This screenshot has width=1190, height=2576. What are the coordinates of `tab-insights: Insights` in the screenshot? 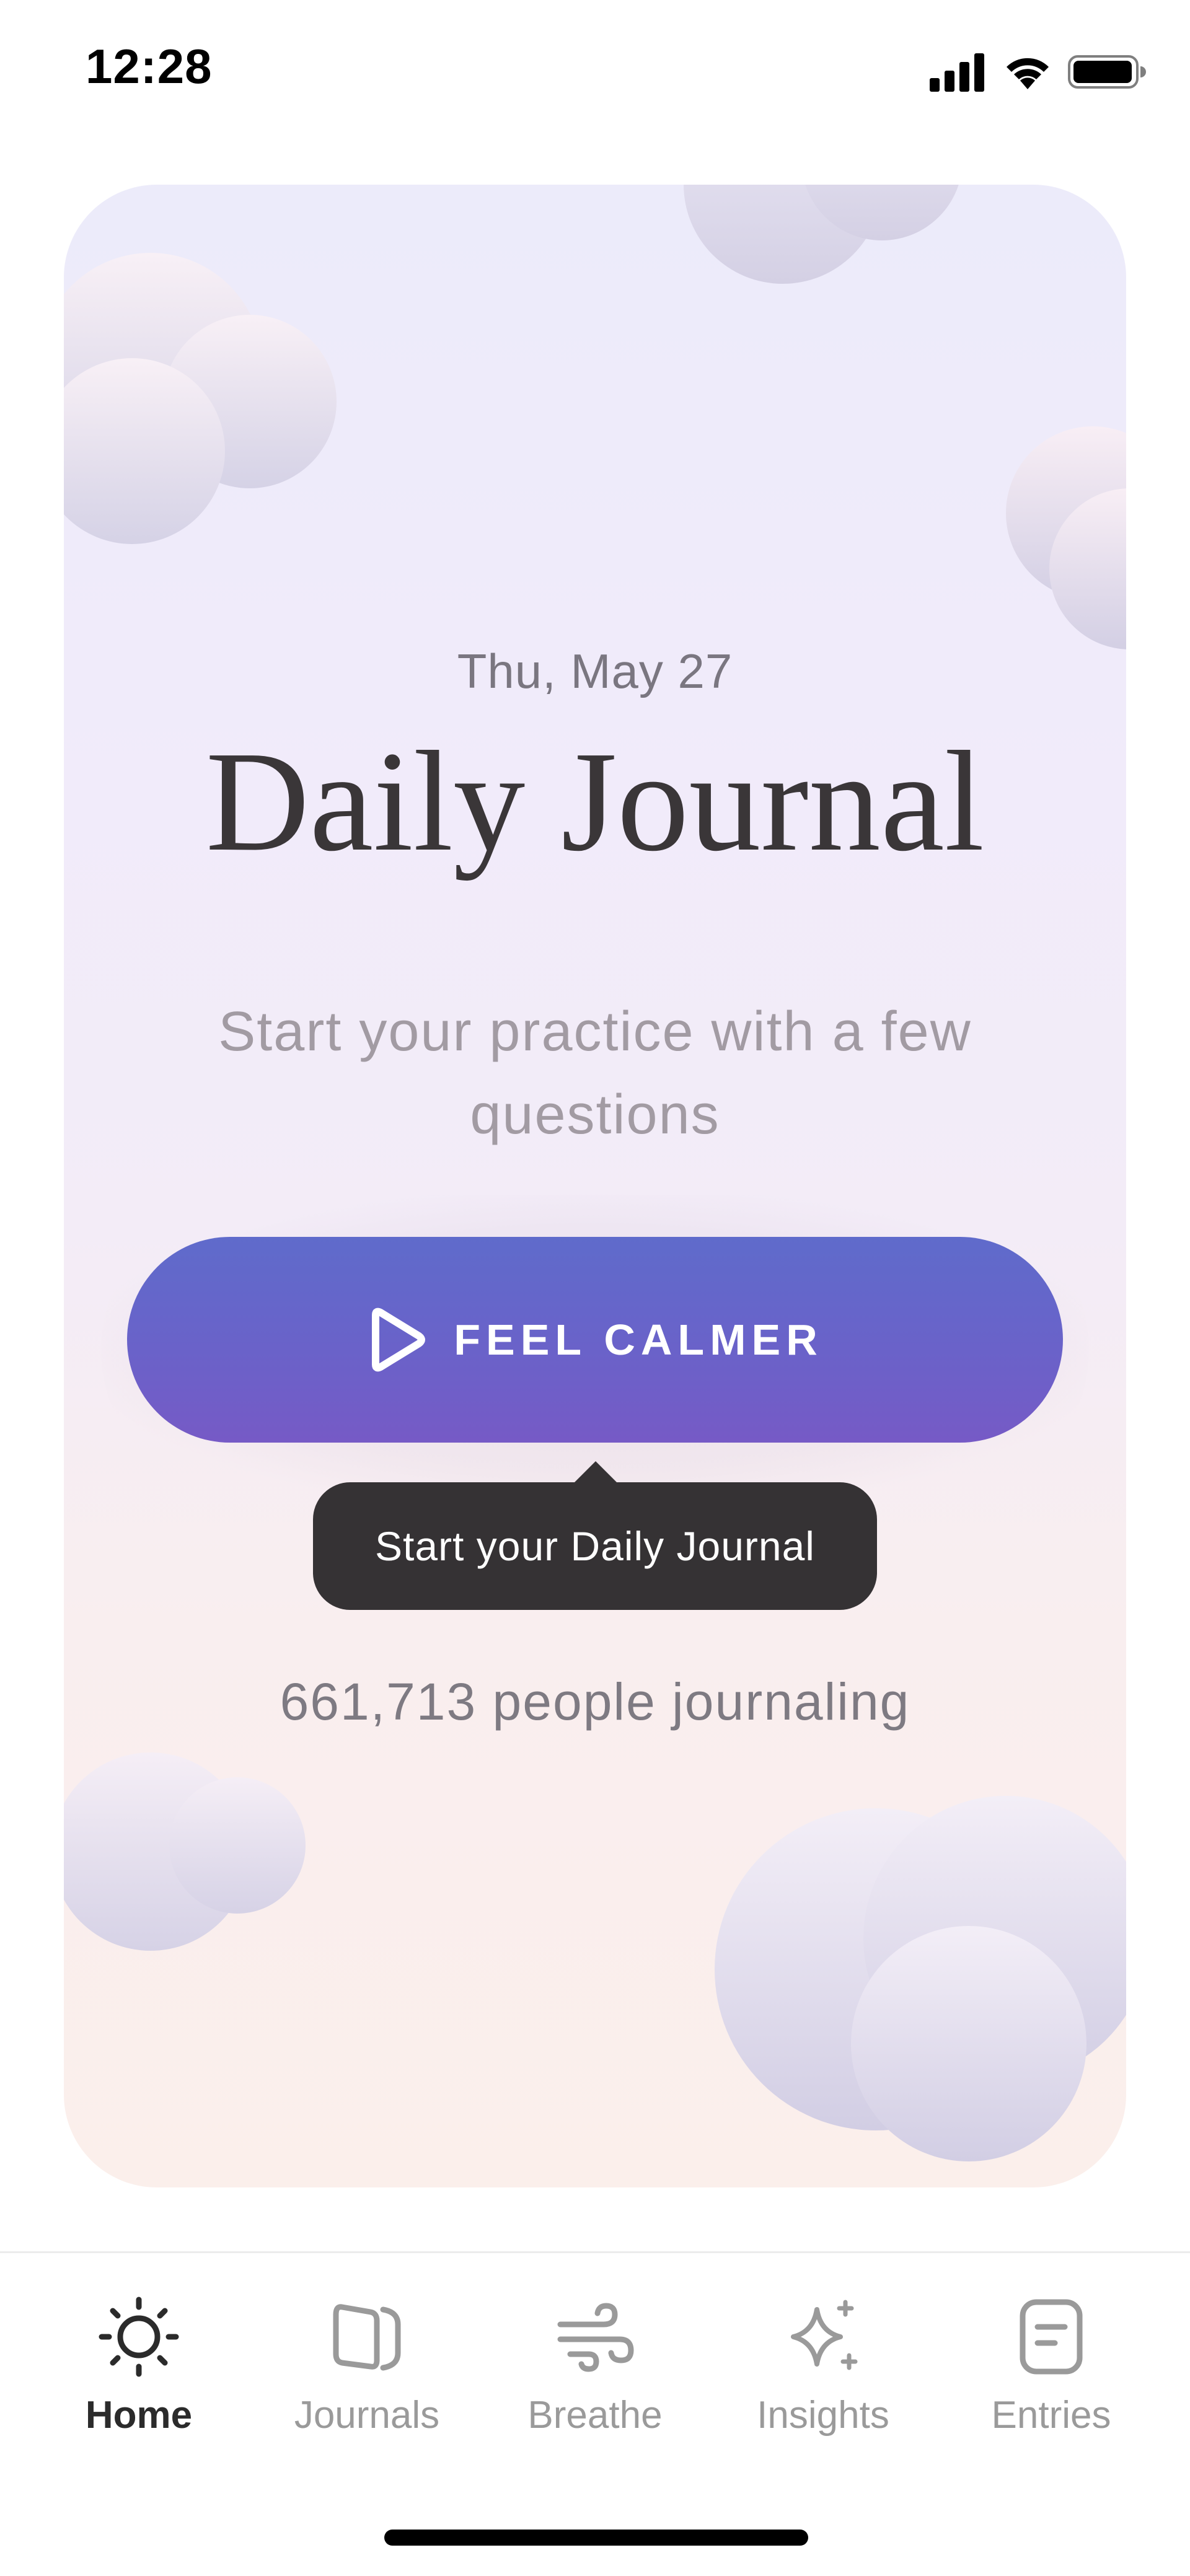 It's located at (823, 2383).